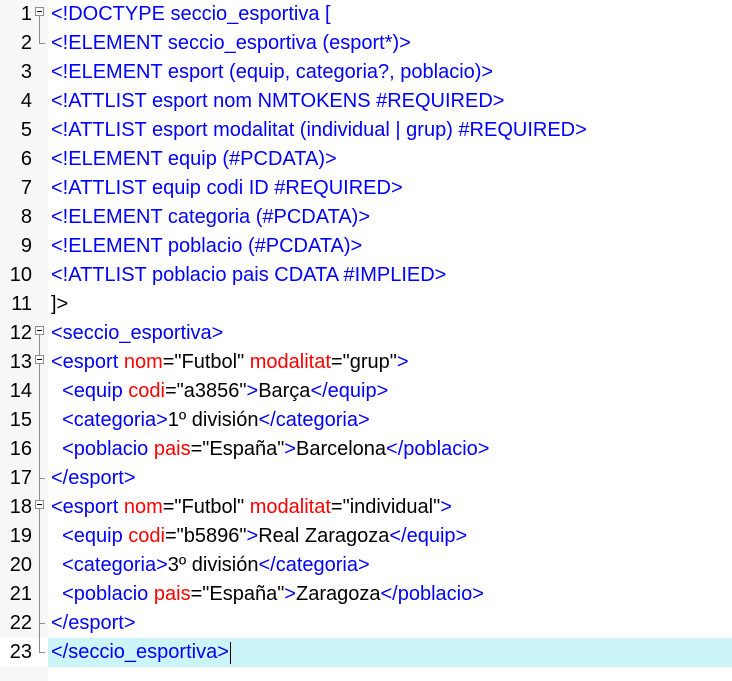  Describe the element at coordinates (206, 362) in the screenshot. I see `token-val: ="Futbol"` at that location.